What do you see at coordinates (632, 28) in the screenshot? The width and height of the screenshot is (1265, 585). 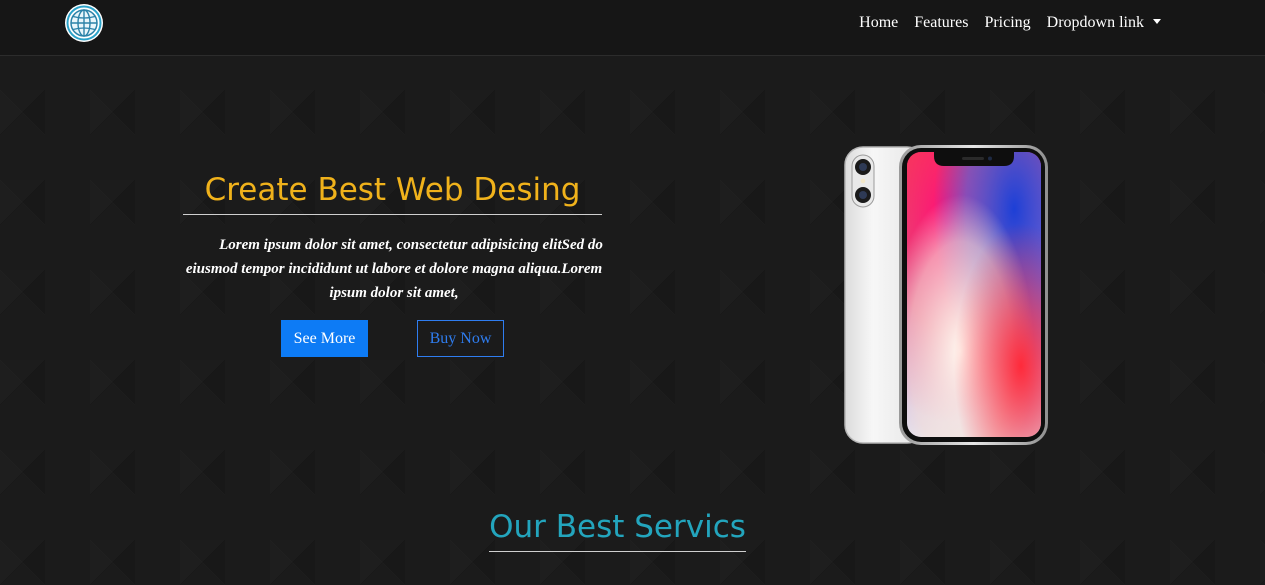 I see `navbar: Home Features Pricing Dropdown link` at bounding box center [632, 28].